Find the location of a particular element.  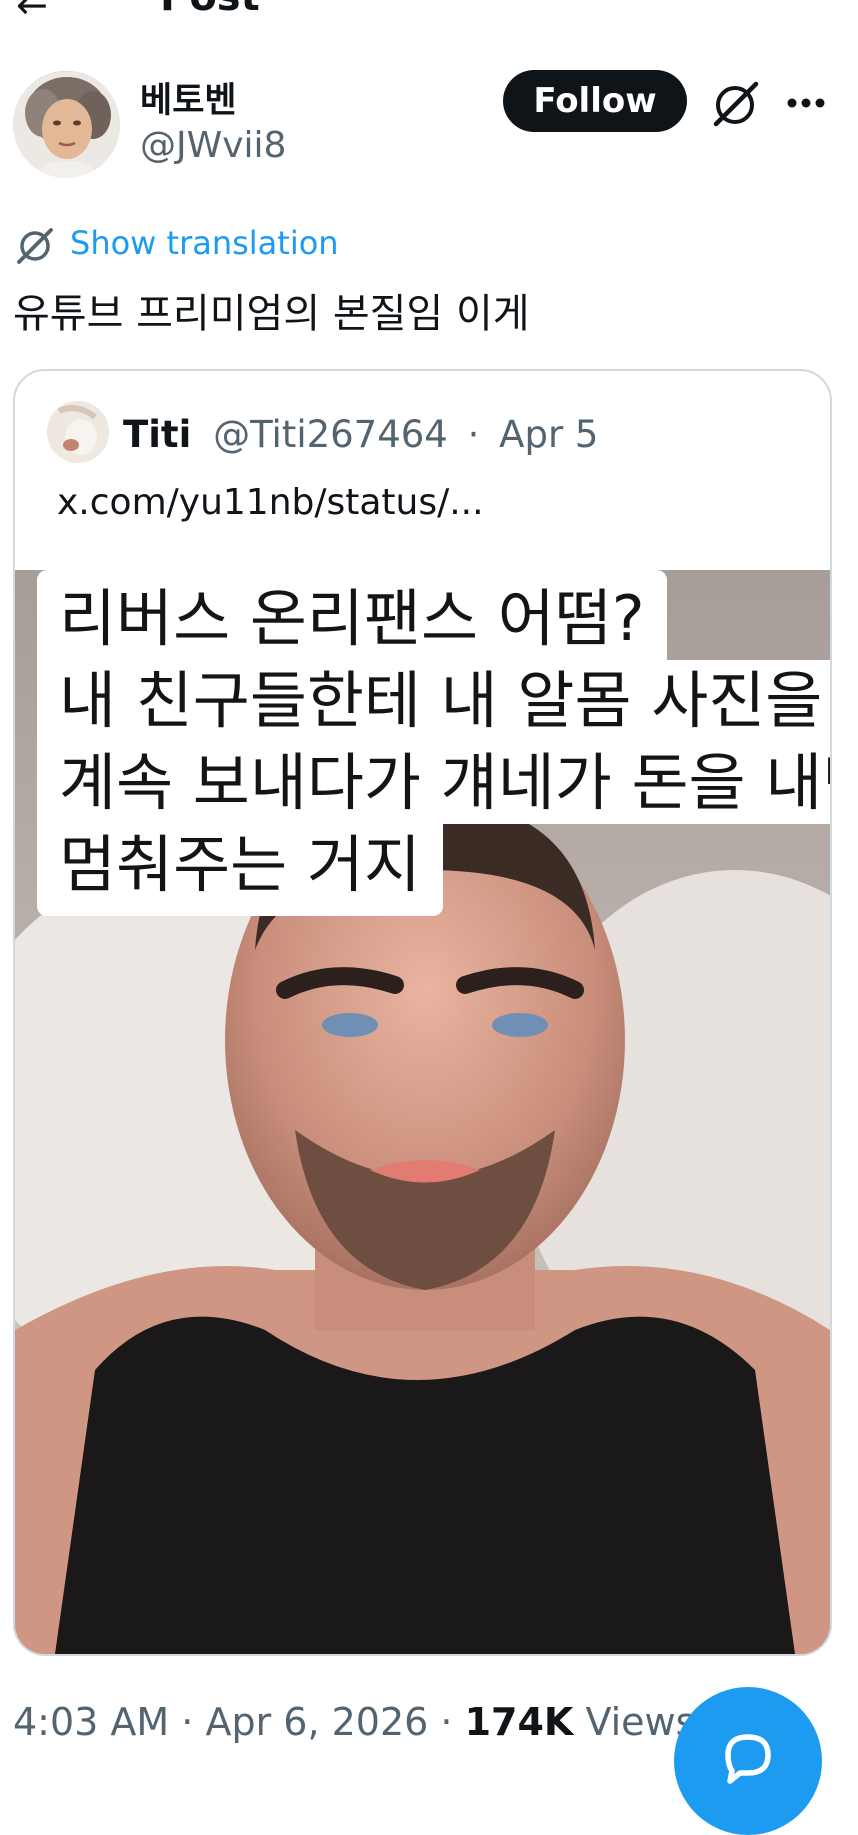

follow-button: Follow is located at coordinates (595, 101).